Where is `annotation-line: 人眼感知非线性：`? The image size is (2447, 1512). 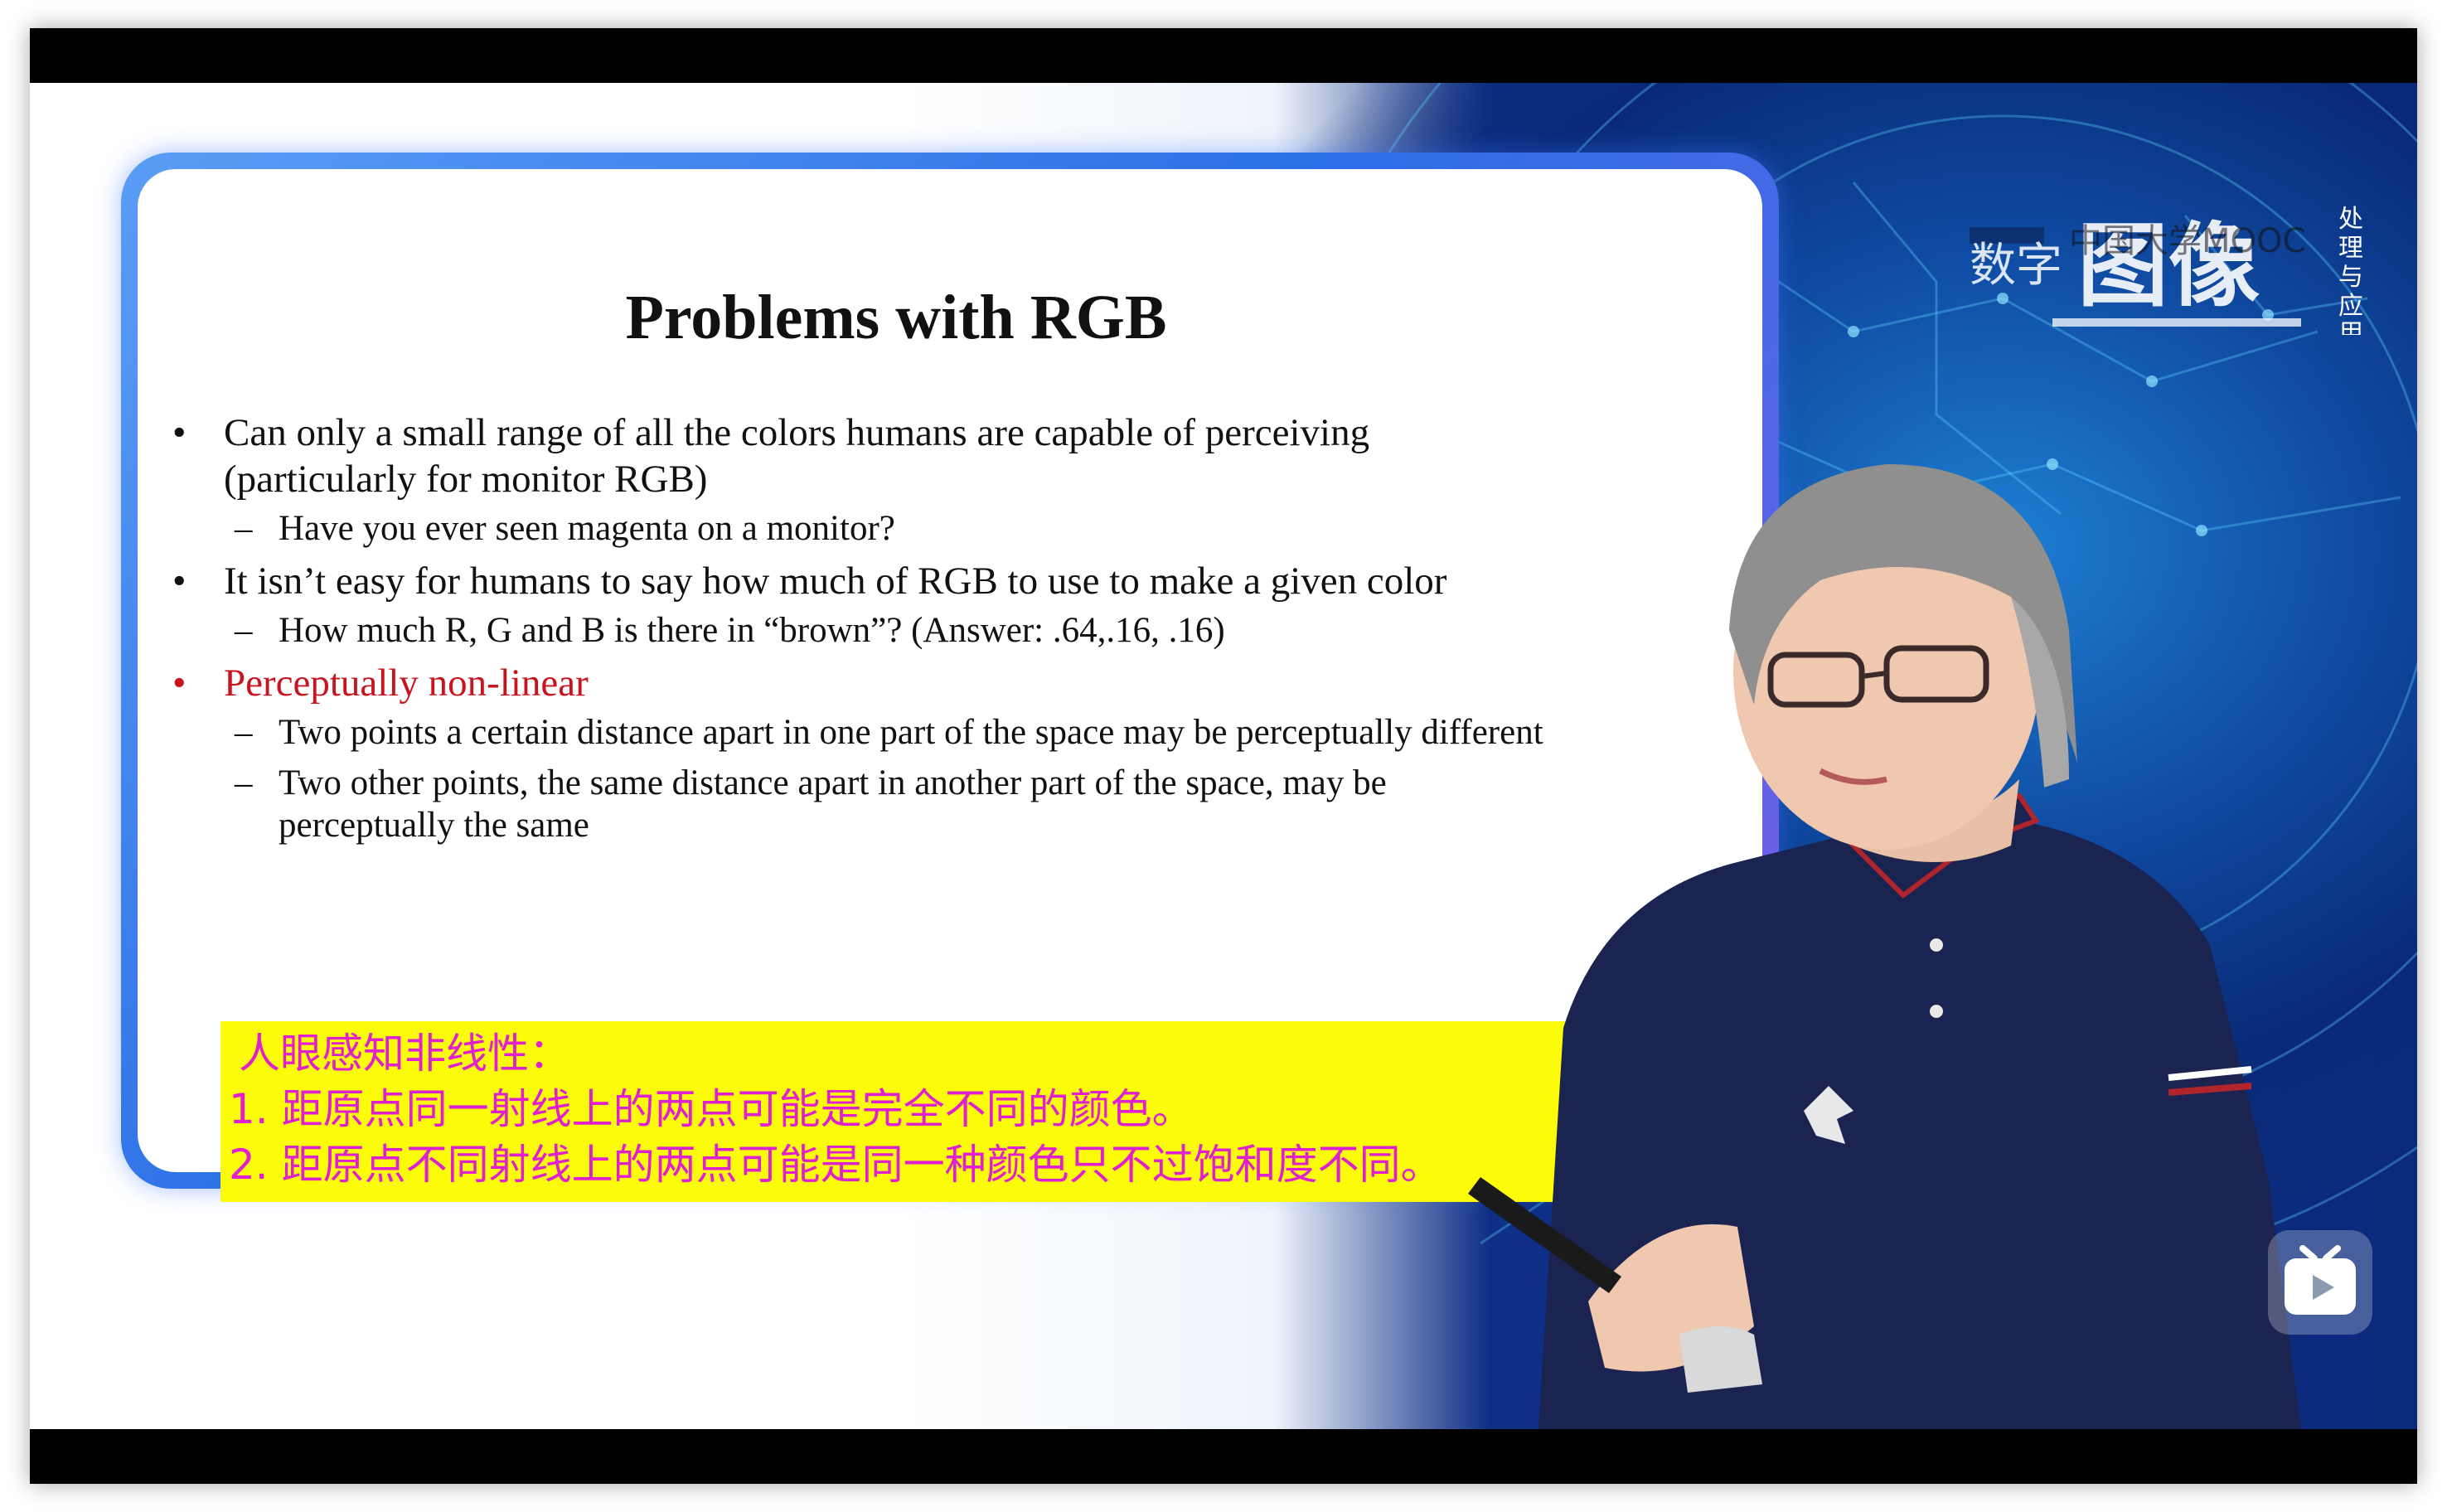
annotation-line: 人眼感知非线性： is located at coordinates (404, 1054).